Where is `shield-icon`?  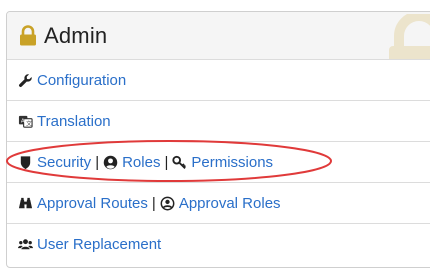 shield-icon is located at coordinates (25, 162).